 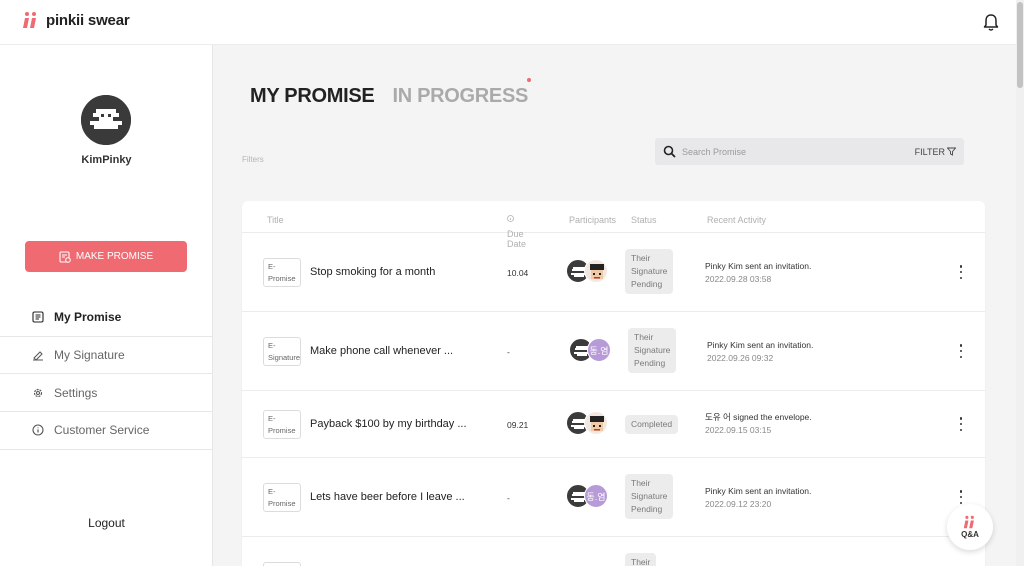 What do you see at coordinates (970, 534) in the screenshot?
I see `qa-label: Q&A` at bounding box center [970, 534].